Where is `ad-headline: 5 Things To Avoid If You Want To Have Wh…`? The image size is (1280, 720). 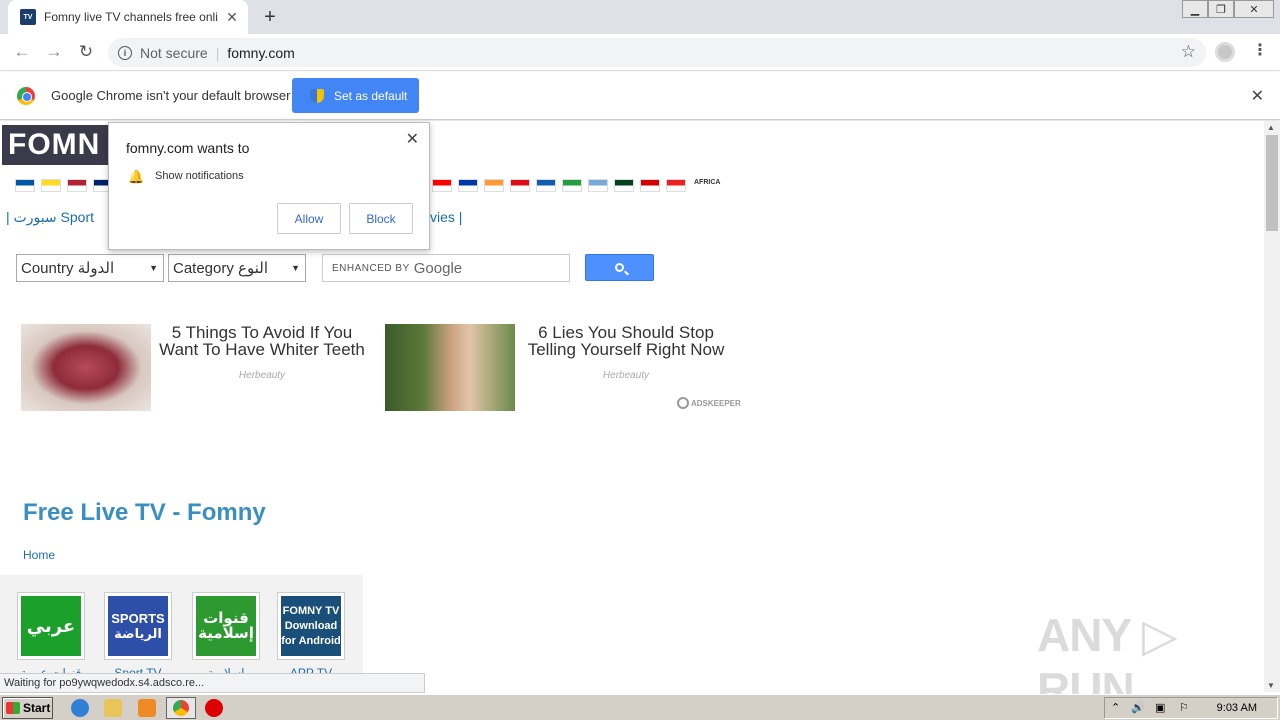
ad-headline: 5 Things To Avoid If You Want To Have Wh… is located at coordinates (262, 341).